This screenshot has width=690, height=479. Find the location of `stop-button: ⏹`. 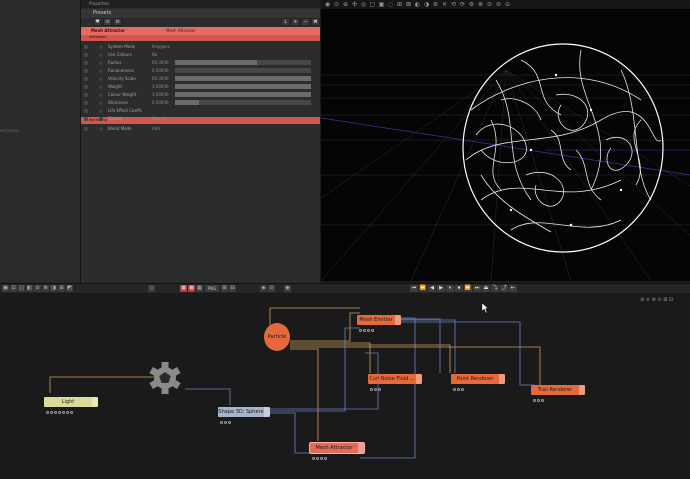

stop-button: ⏹ is located at coordinates (459, 288).